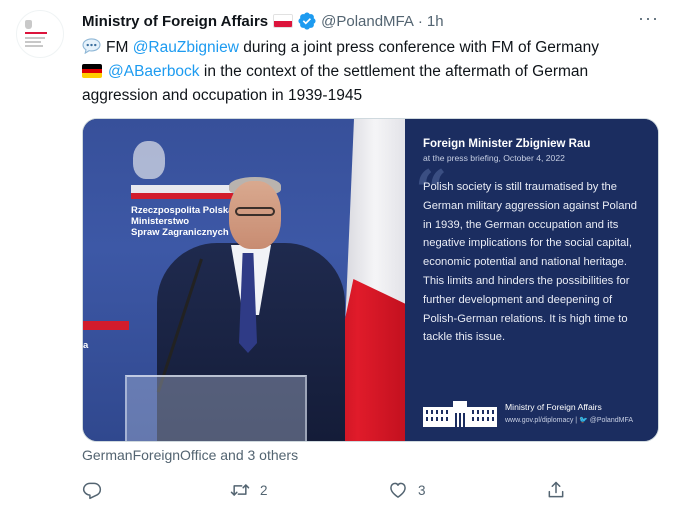  What do you see at coordinates (422, 490) in the screenshot?
I see `like-count: 3` at bounding box center [422, 490].